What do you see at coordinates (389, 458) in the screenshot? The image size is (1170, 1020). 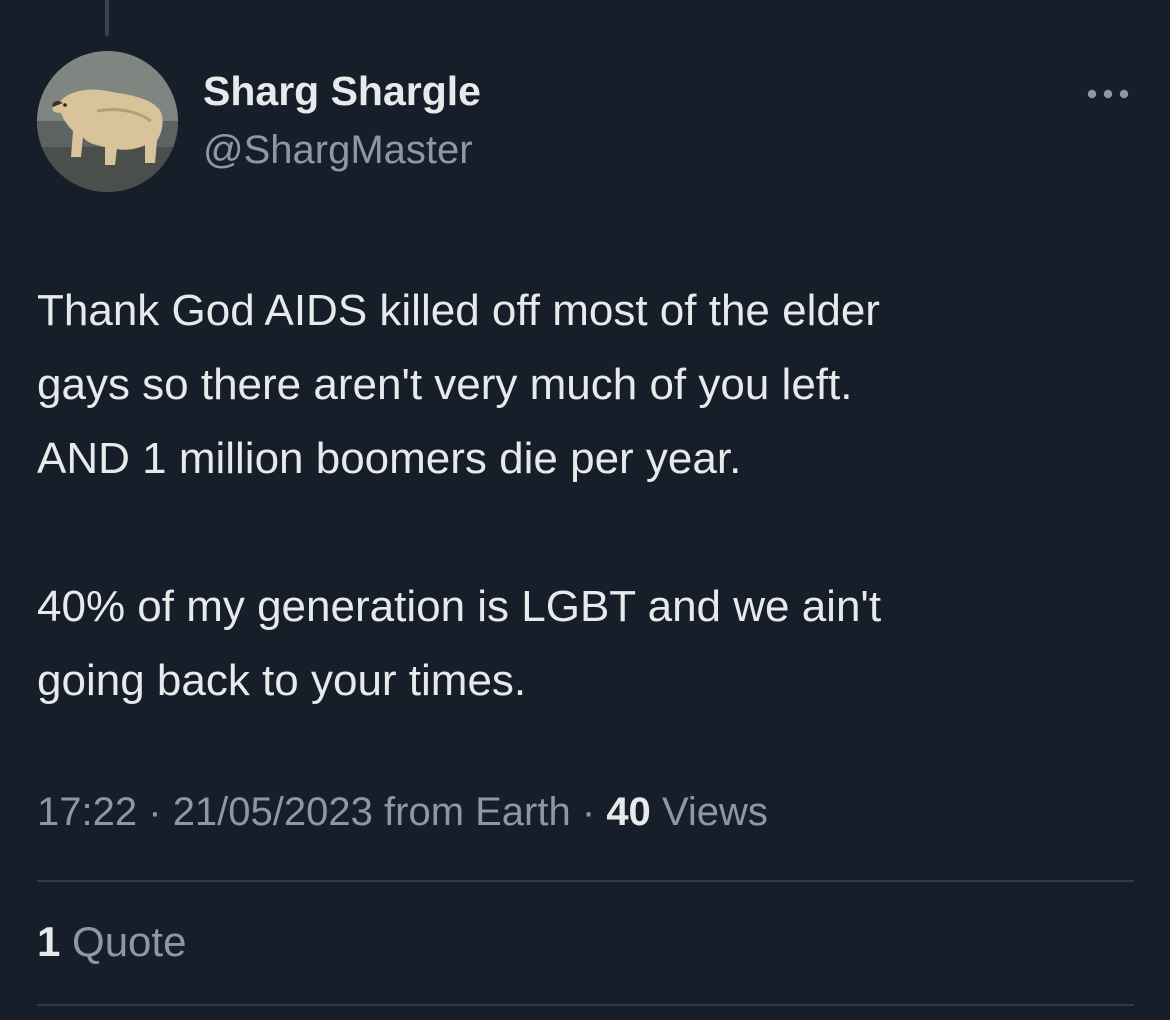 I see `tweet-text-line: AND 1 million boomers die per year.` at bounding box center [389, 458].